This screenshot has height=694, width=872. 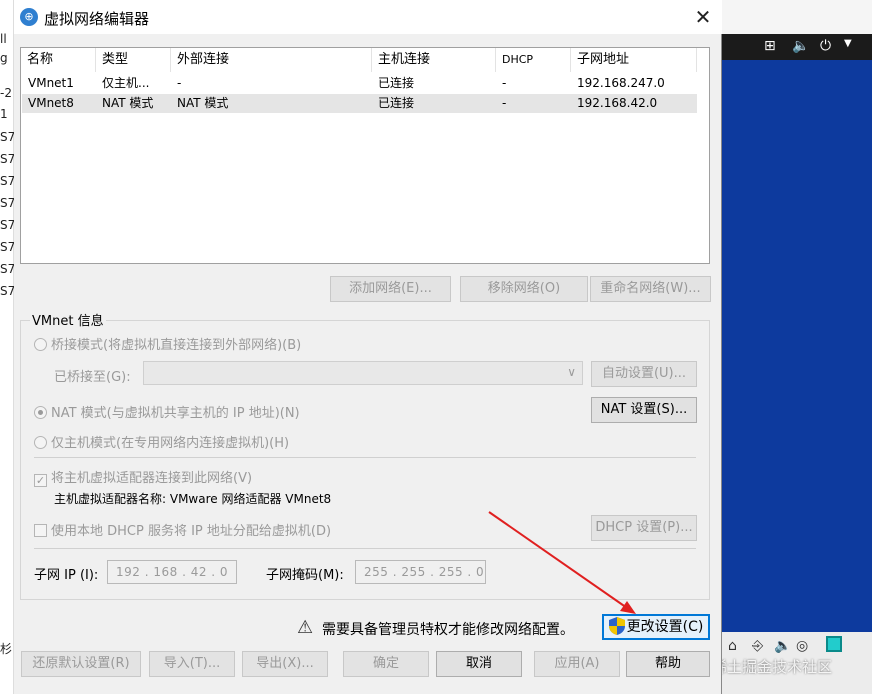 What do you see at coordinates (51, 83) in the screenshot?
I see `cell-name: VMnet1` at bounding box center [51, 83].